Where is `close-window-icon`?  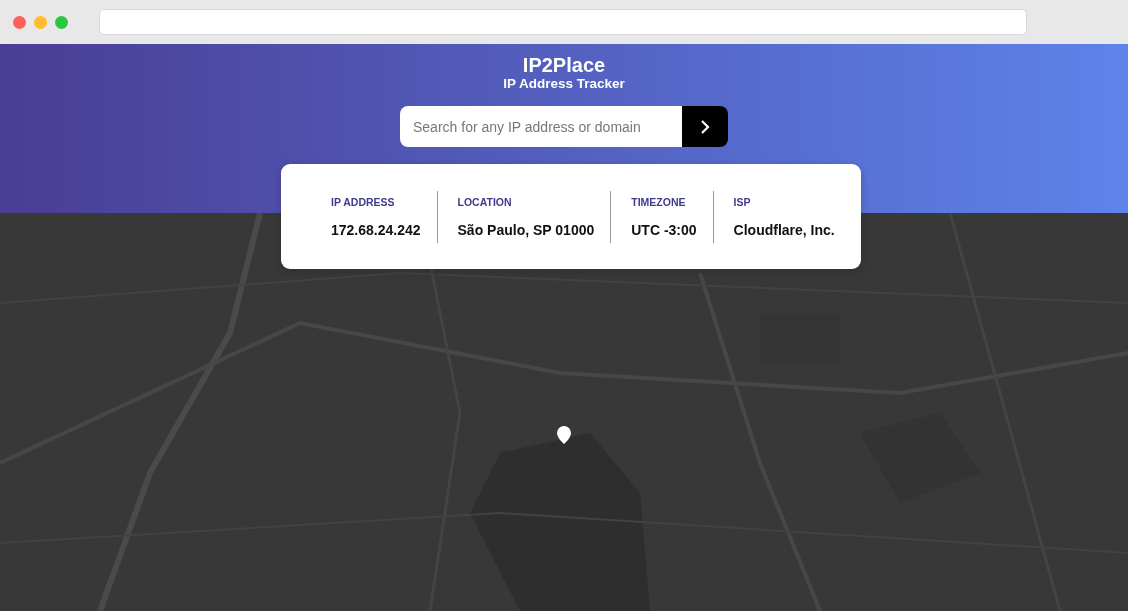 close-window-icon is located at coordinates (19, 22).